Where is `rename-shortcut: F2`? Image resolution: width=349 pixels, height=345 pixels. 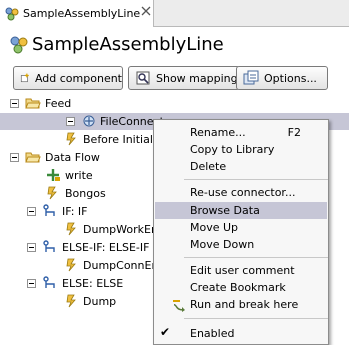
rename-shortcut: F2 is located at coordinates (294, 132).